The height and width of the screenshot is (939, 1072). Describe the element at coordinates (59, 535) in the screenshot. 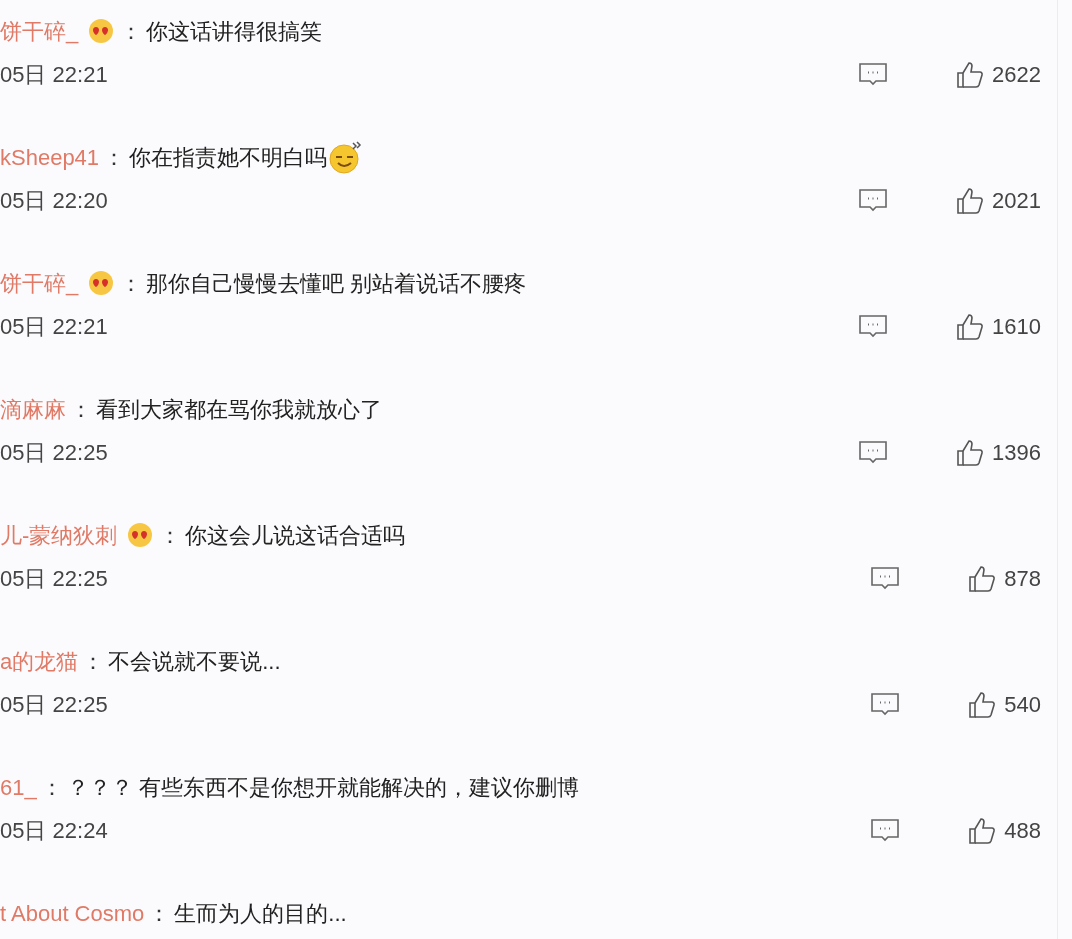

I see `username: 儿-蒙纳狄刺` at that location.